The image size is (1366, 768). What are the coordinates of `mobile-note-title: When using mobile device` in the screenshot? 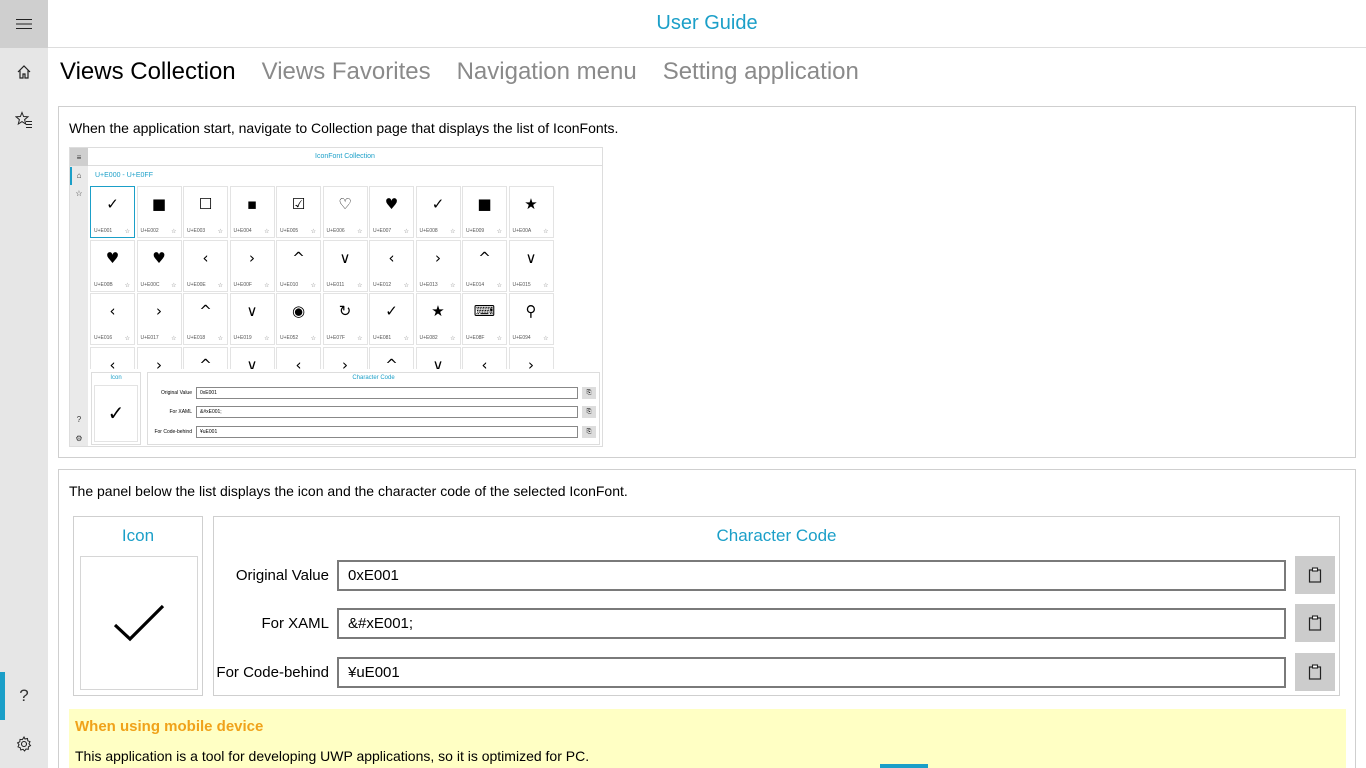 It's located at (169, 726).